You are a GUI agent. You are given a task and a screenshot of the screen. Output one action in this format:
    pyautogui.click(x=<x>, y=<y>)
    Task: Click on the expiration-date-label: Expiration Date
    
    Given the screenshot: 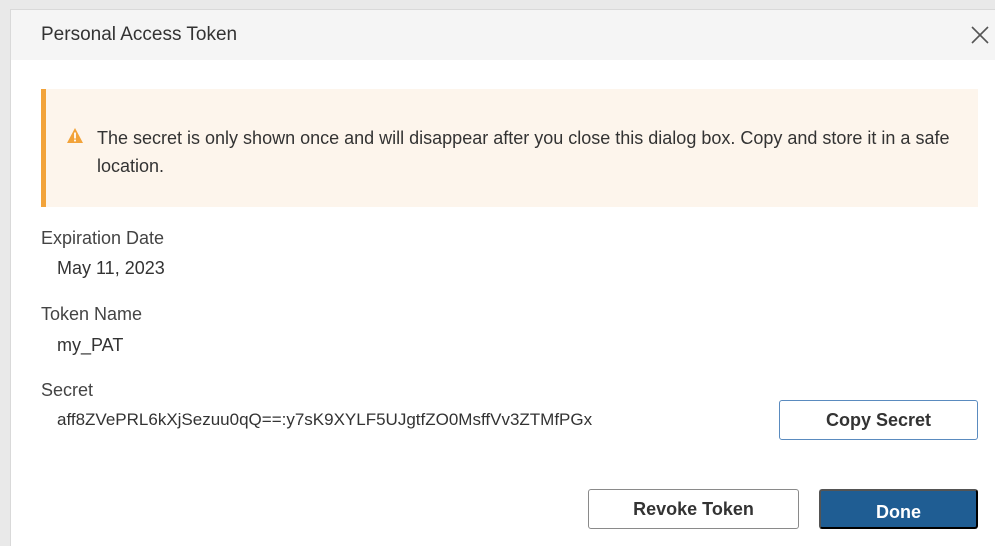 What is the action you would take?
    pyautogui.click(x=103, y=238)
    